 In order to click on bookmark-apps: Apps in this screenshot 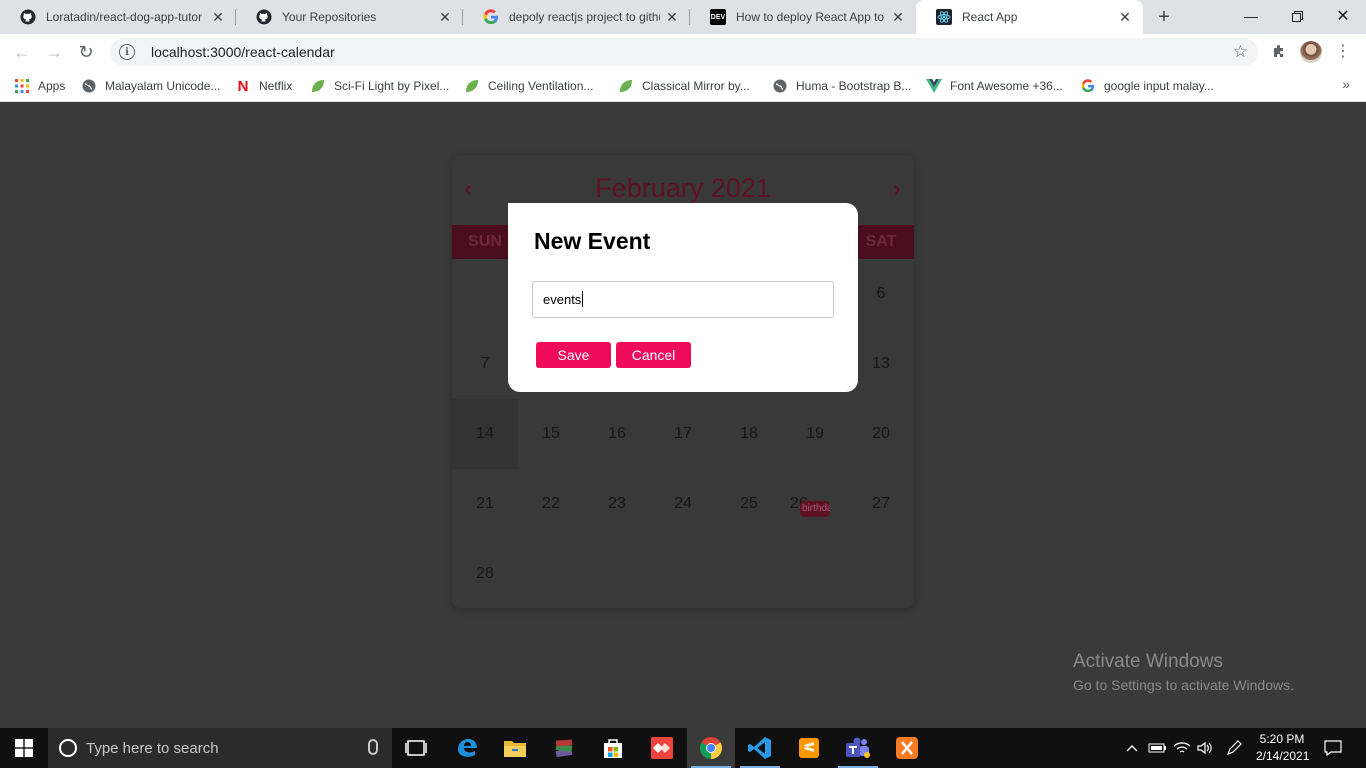, I will do `click(39, 86)`.